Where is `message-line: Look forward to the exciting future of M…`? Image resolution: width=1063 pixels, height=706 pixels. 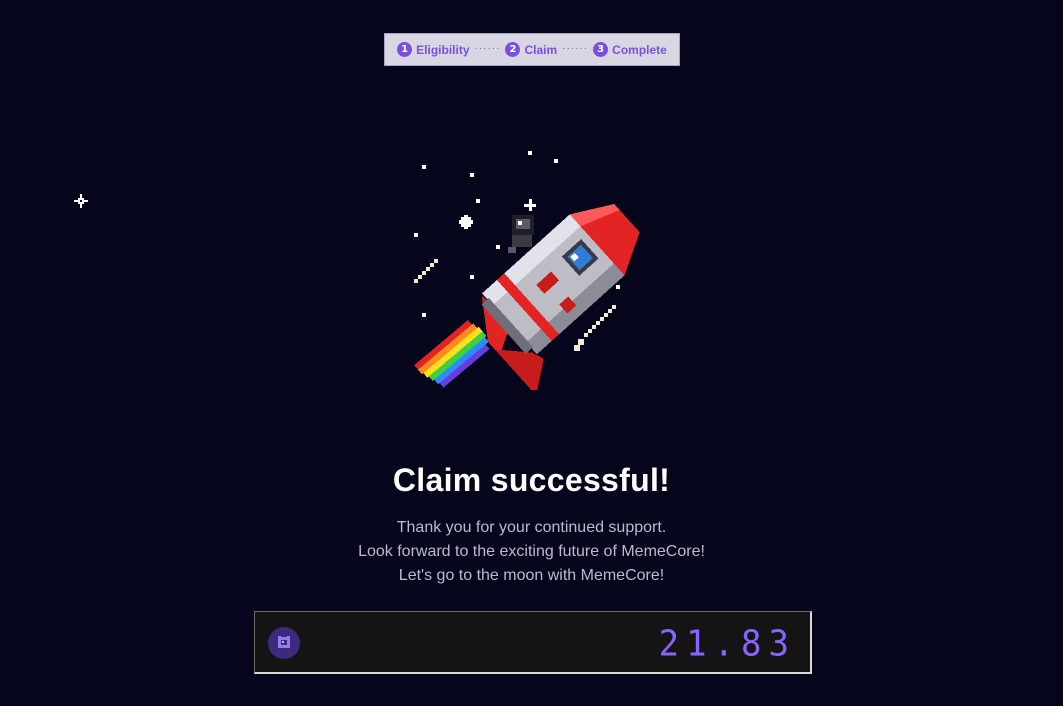
message-line: Look forward to the exciting future of M… is located at coordinates (531, 551).